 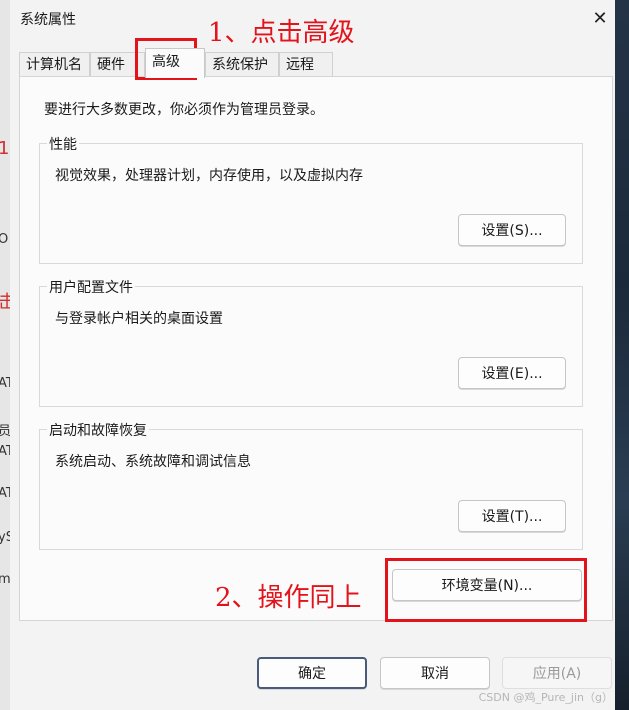 I want to click on close-button: ✕, so click(x=600, y=18).